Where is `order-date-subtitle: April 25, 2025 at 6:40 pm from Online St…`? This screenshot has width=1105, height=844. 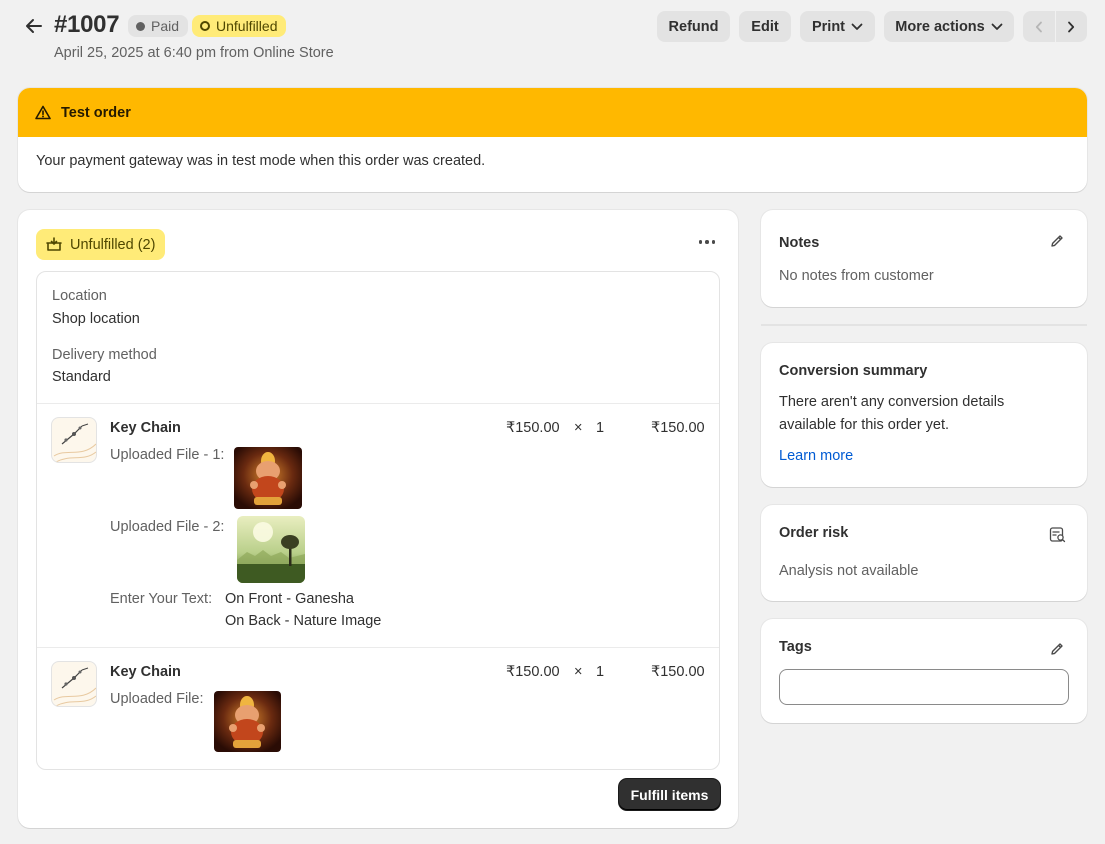
order-date-subtitle: April 25, 2025 at 6:40 pm from Online St… is located at coordinates (194, 53).